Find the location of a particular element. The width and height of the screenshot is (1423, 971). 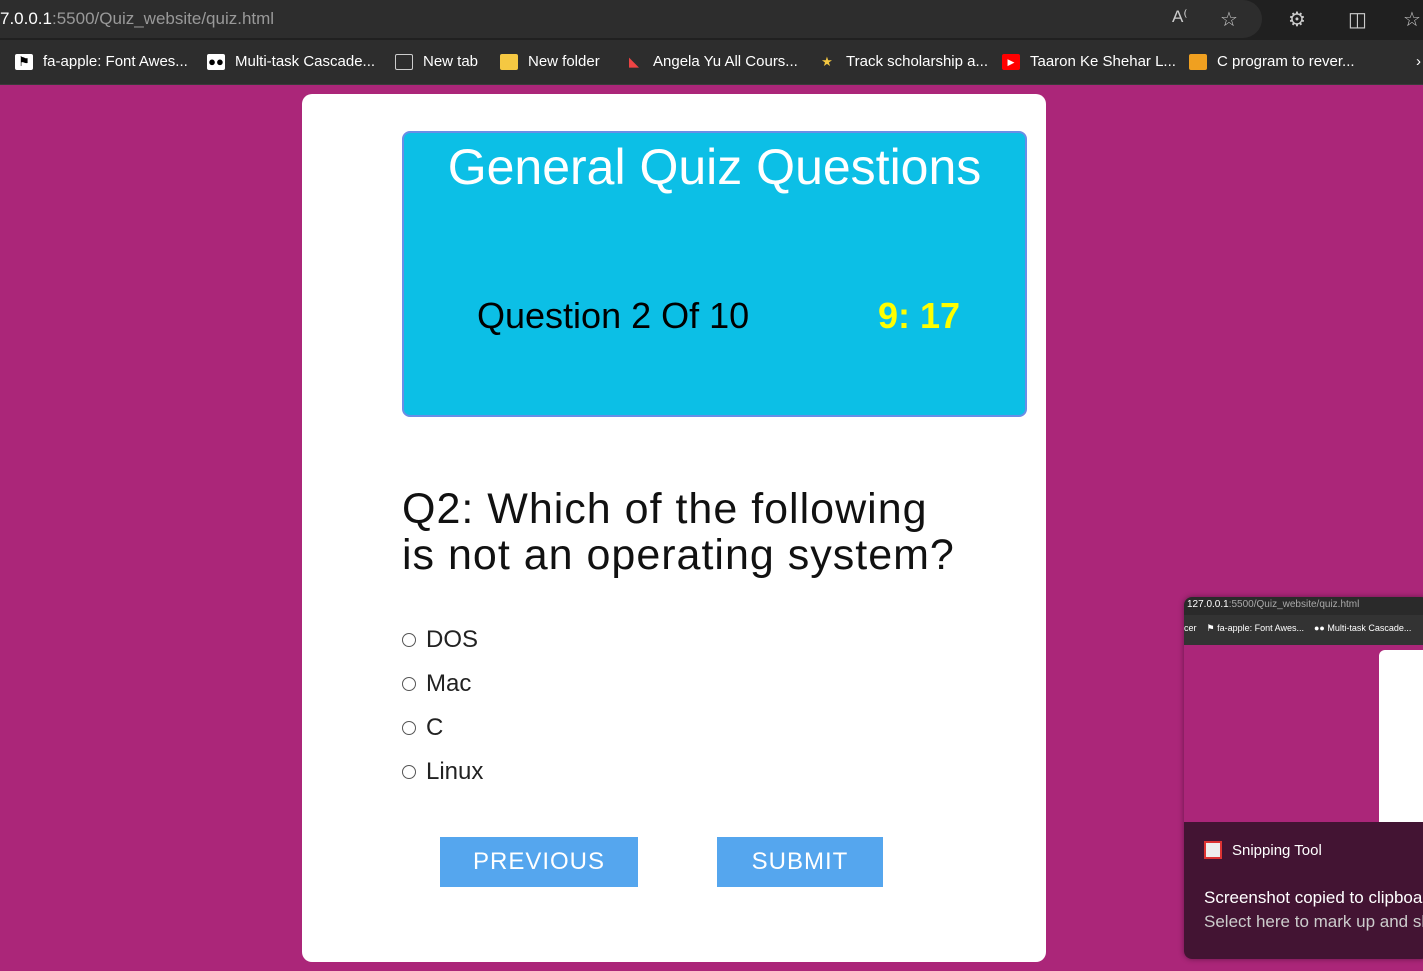

bookmark-item: New folder is located at coordinates (550, 61).